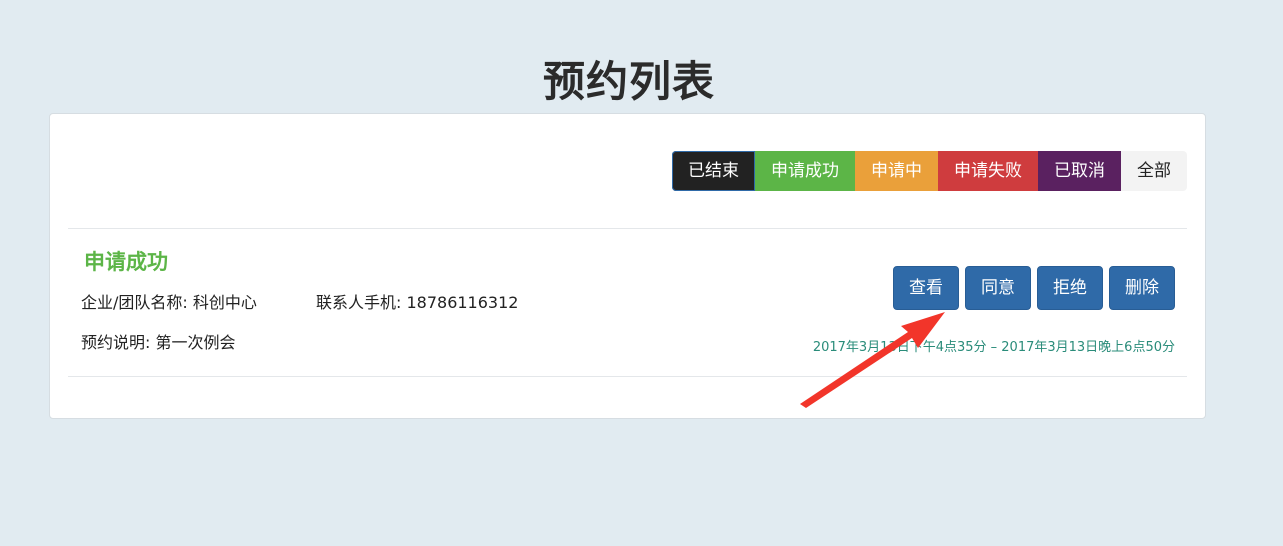 This screenshot has height=546, width=1283. I want to click on reject-button: 拒绝, so click(1070, 288).